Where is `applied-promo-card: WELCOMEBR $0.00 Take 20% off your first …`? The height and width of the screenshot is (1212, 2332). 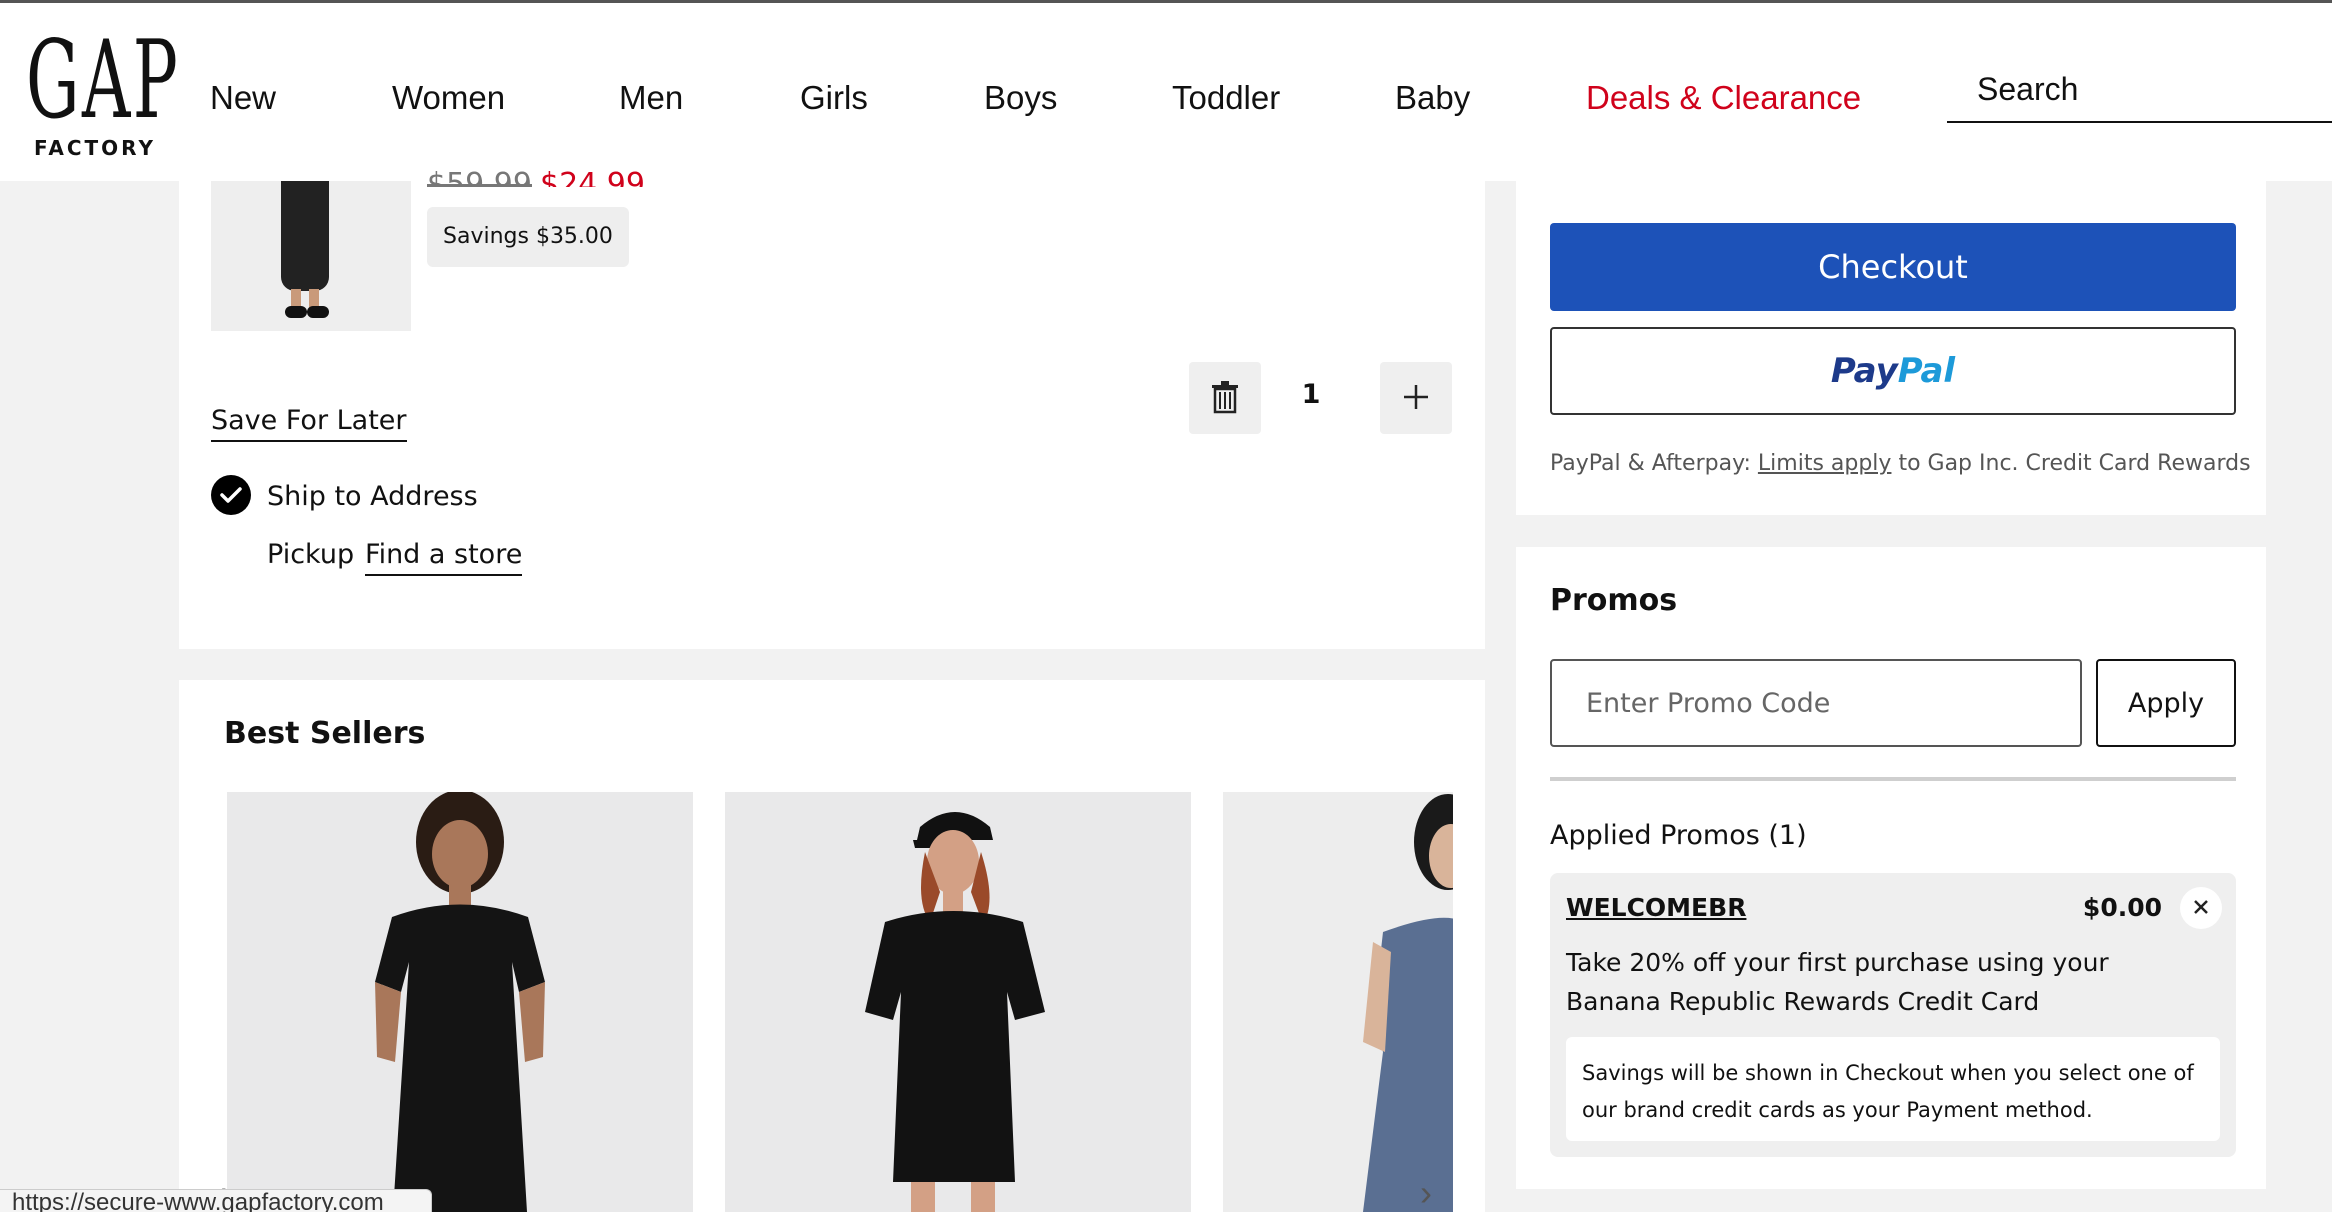
applied-promo-card: WELCOMEBR $0.00 Take 20% off your first … is located at coordinates (1893, 1015).